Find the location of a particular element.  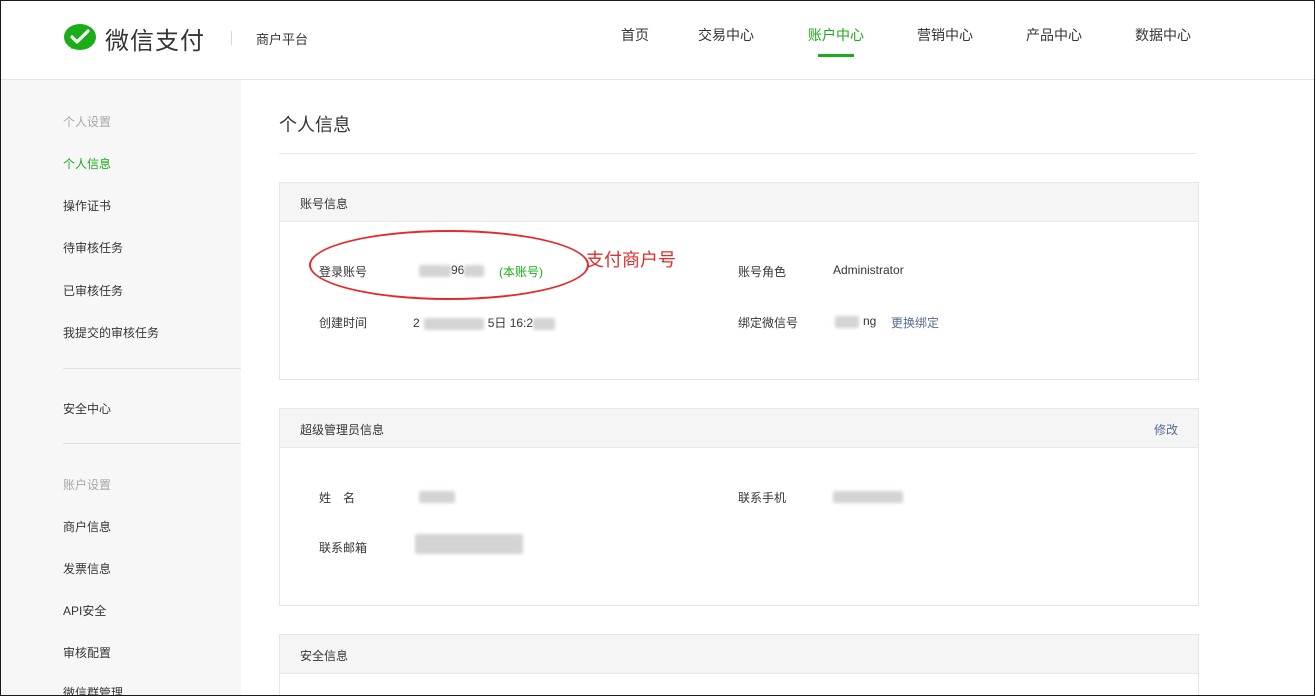

card-header: 安全信息 is located at coordinates (739, 654).